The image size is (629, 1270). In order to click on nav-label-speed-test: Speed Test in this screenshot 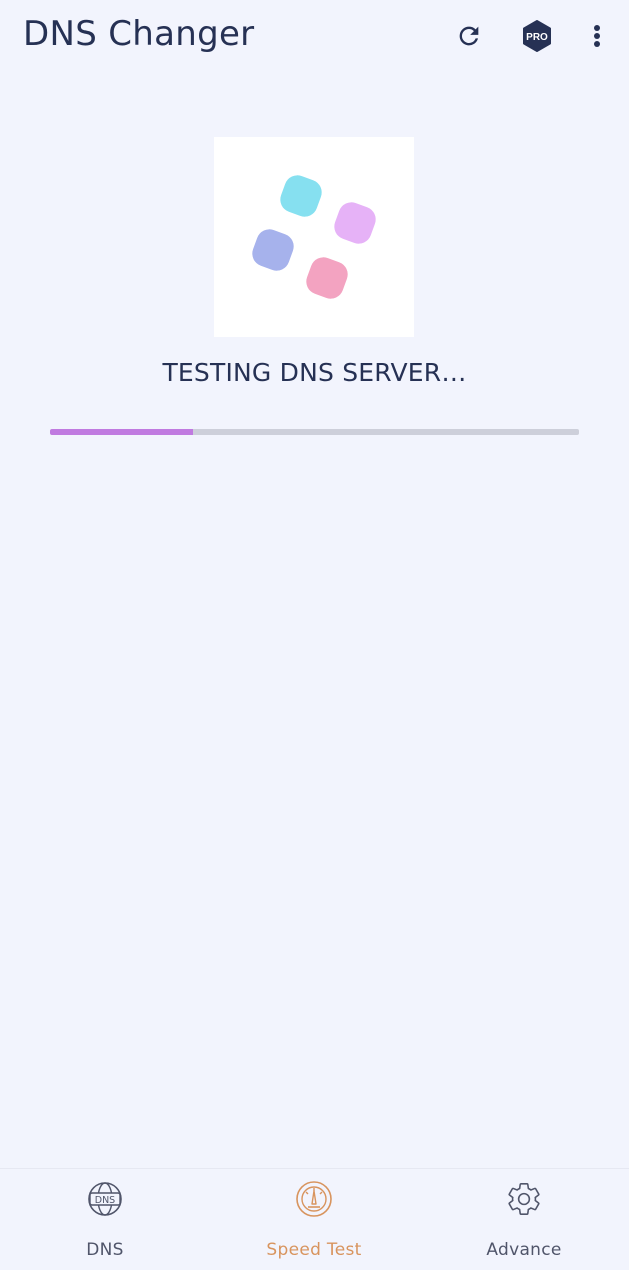, I will do `click(314, 1250)`.